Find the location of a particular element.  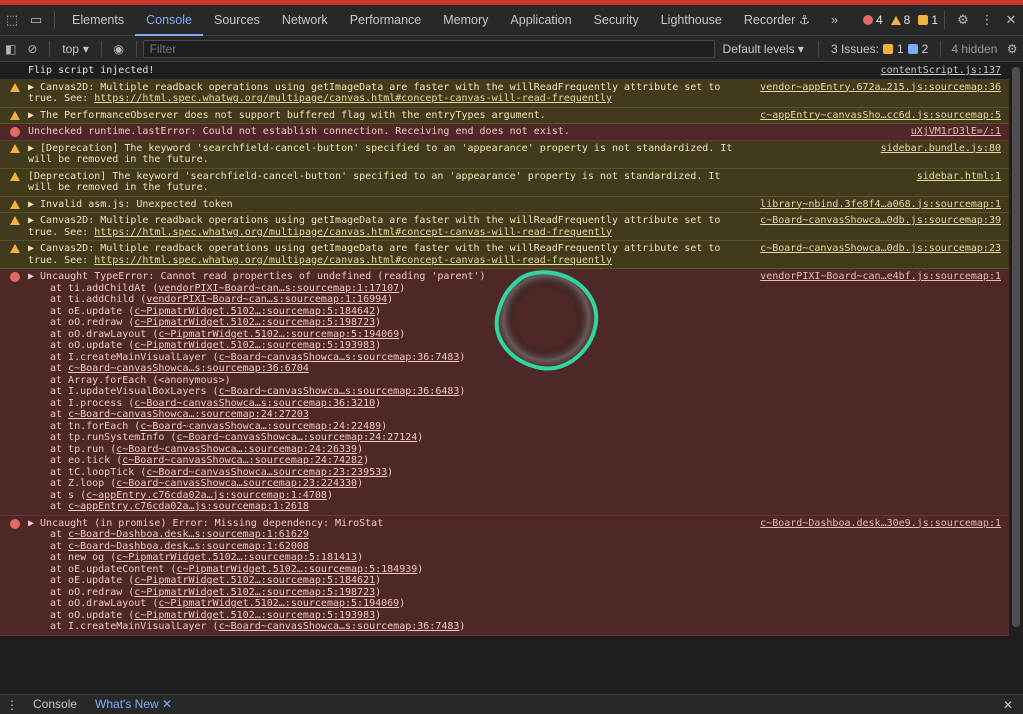

message-source-link: sidebar.bundle.js:80 is located at coordinates (941, 149).